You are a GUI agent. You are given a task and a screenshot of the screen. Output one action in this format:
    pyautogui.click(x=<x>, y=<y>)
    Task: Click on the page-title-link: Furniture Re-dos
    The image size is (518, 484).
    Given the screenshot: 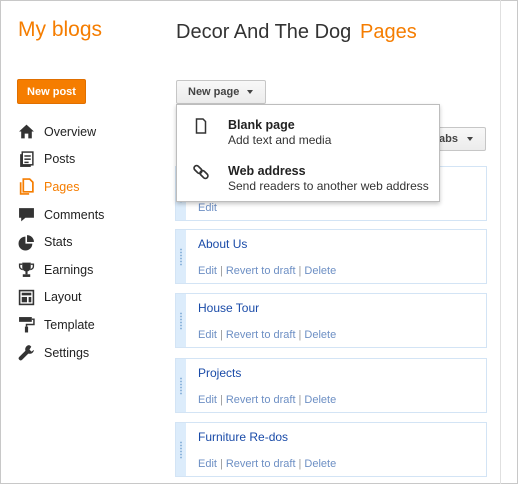 What is the action you would take?
    pyautogui.click(x=243, y=437)
    